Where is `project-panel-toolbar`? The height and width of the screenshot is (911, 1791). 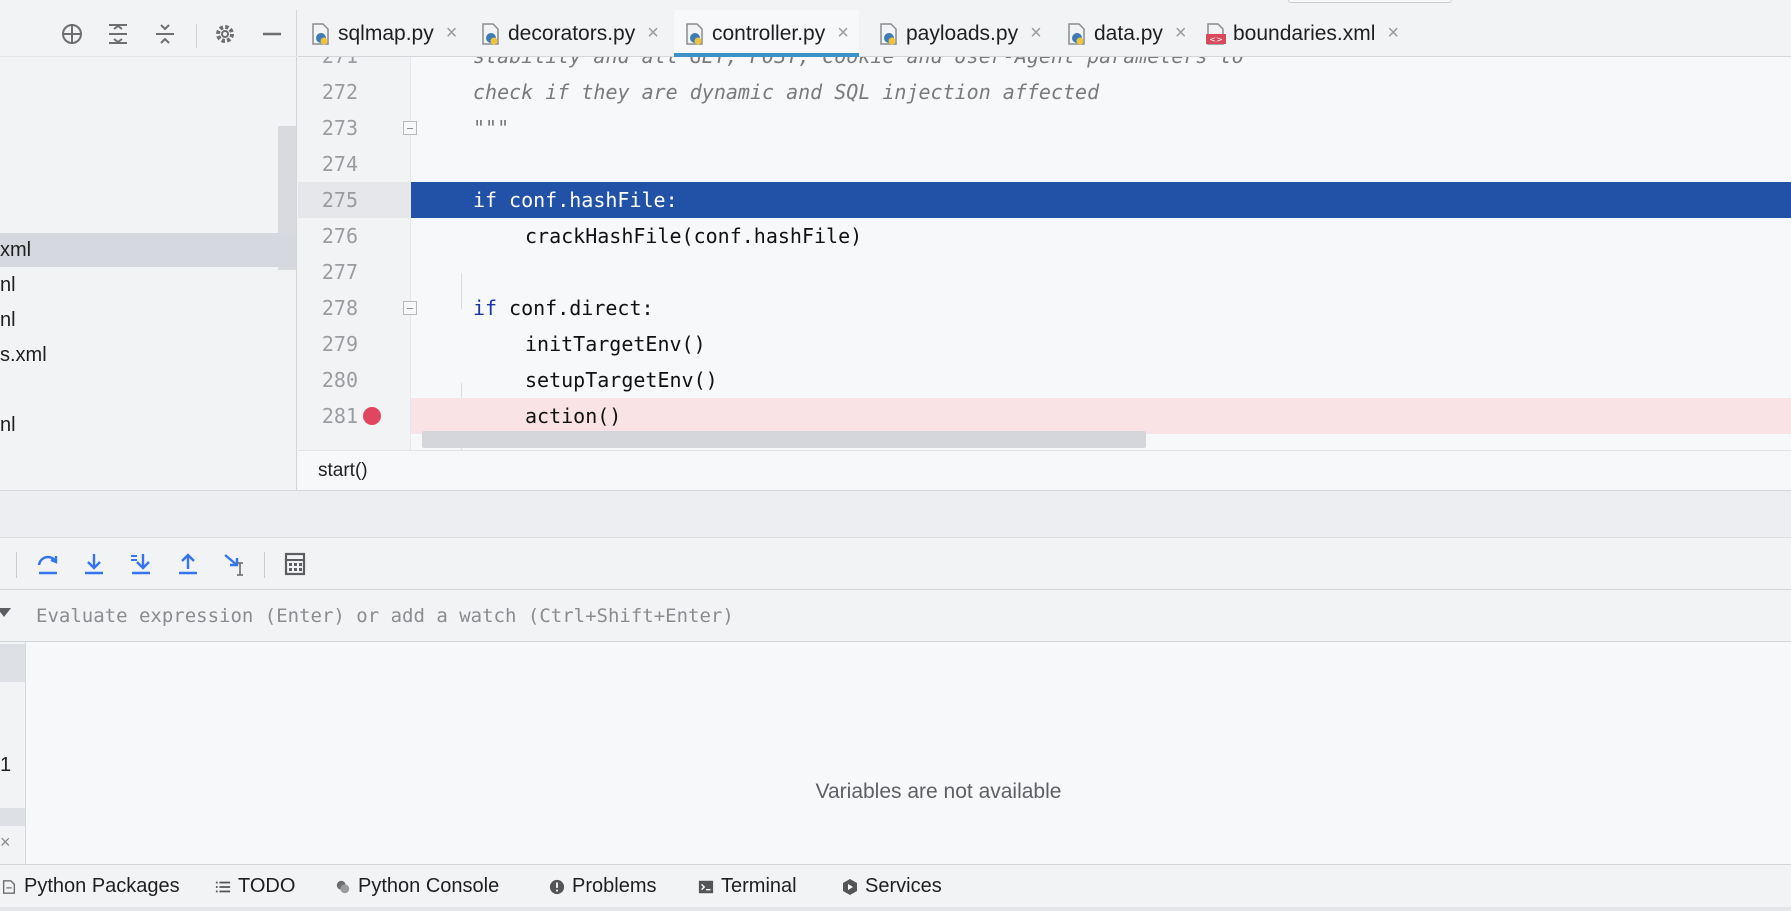
project-panel-toolbar is located at coordinates (148, 33).